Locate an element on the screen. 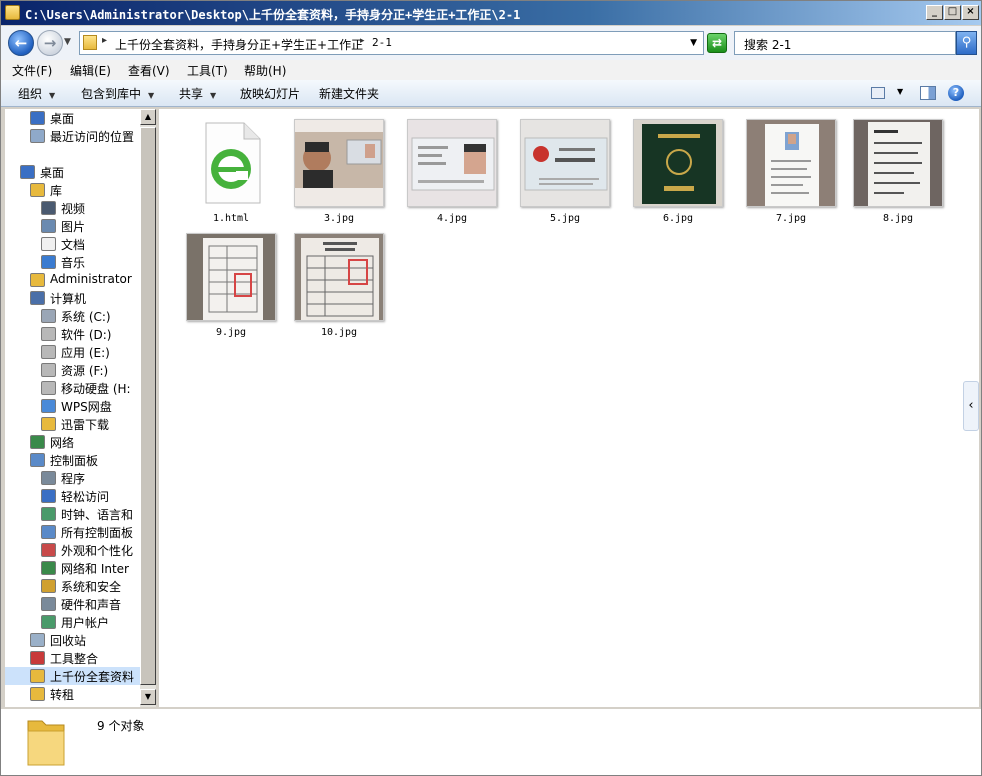  nav-item-label: 用户帐户 is located at coordinates (85, 623).